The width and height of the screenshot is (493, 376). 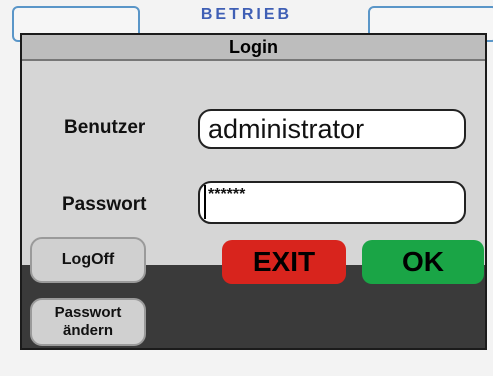 I want to click on exit-button: EXIT, so click(x=284, y=262).